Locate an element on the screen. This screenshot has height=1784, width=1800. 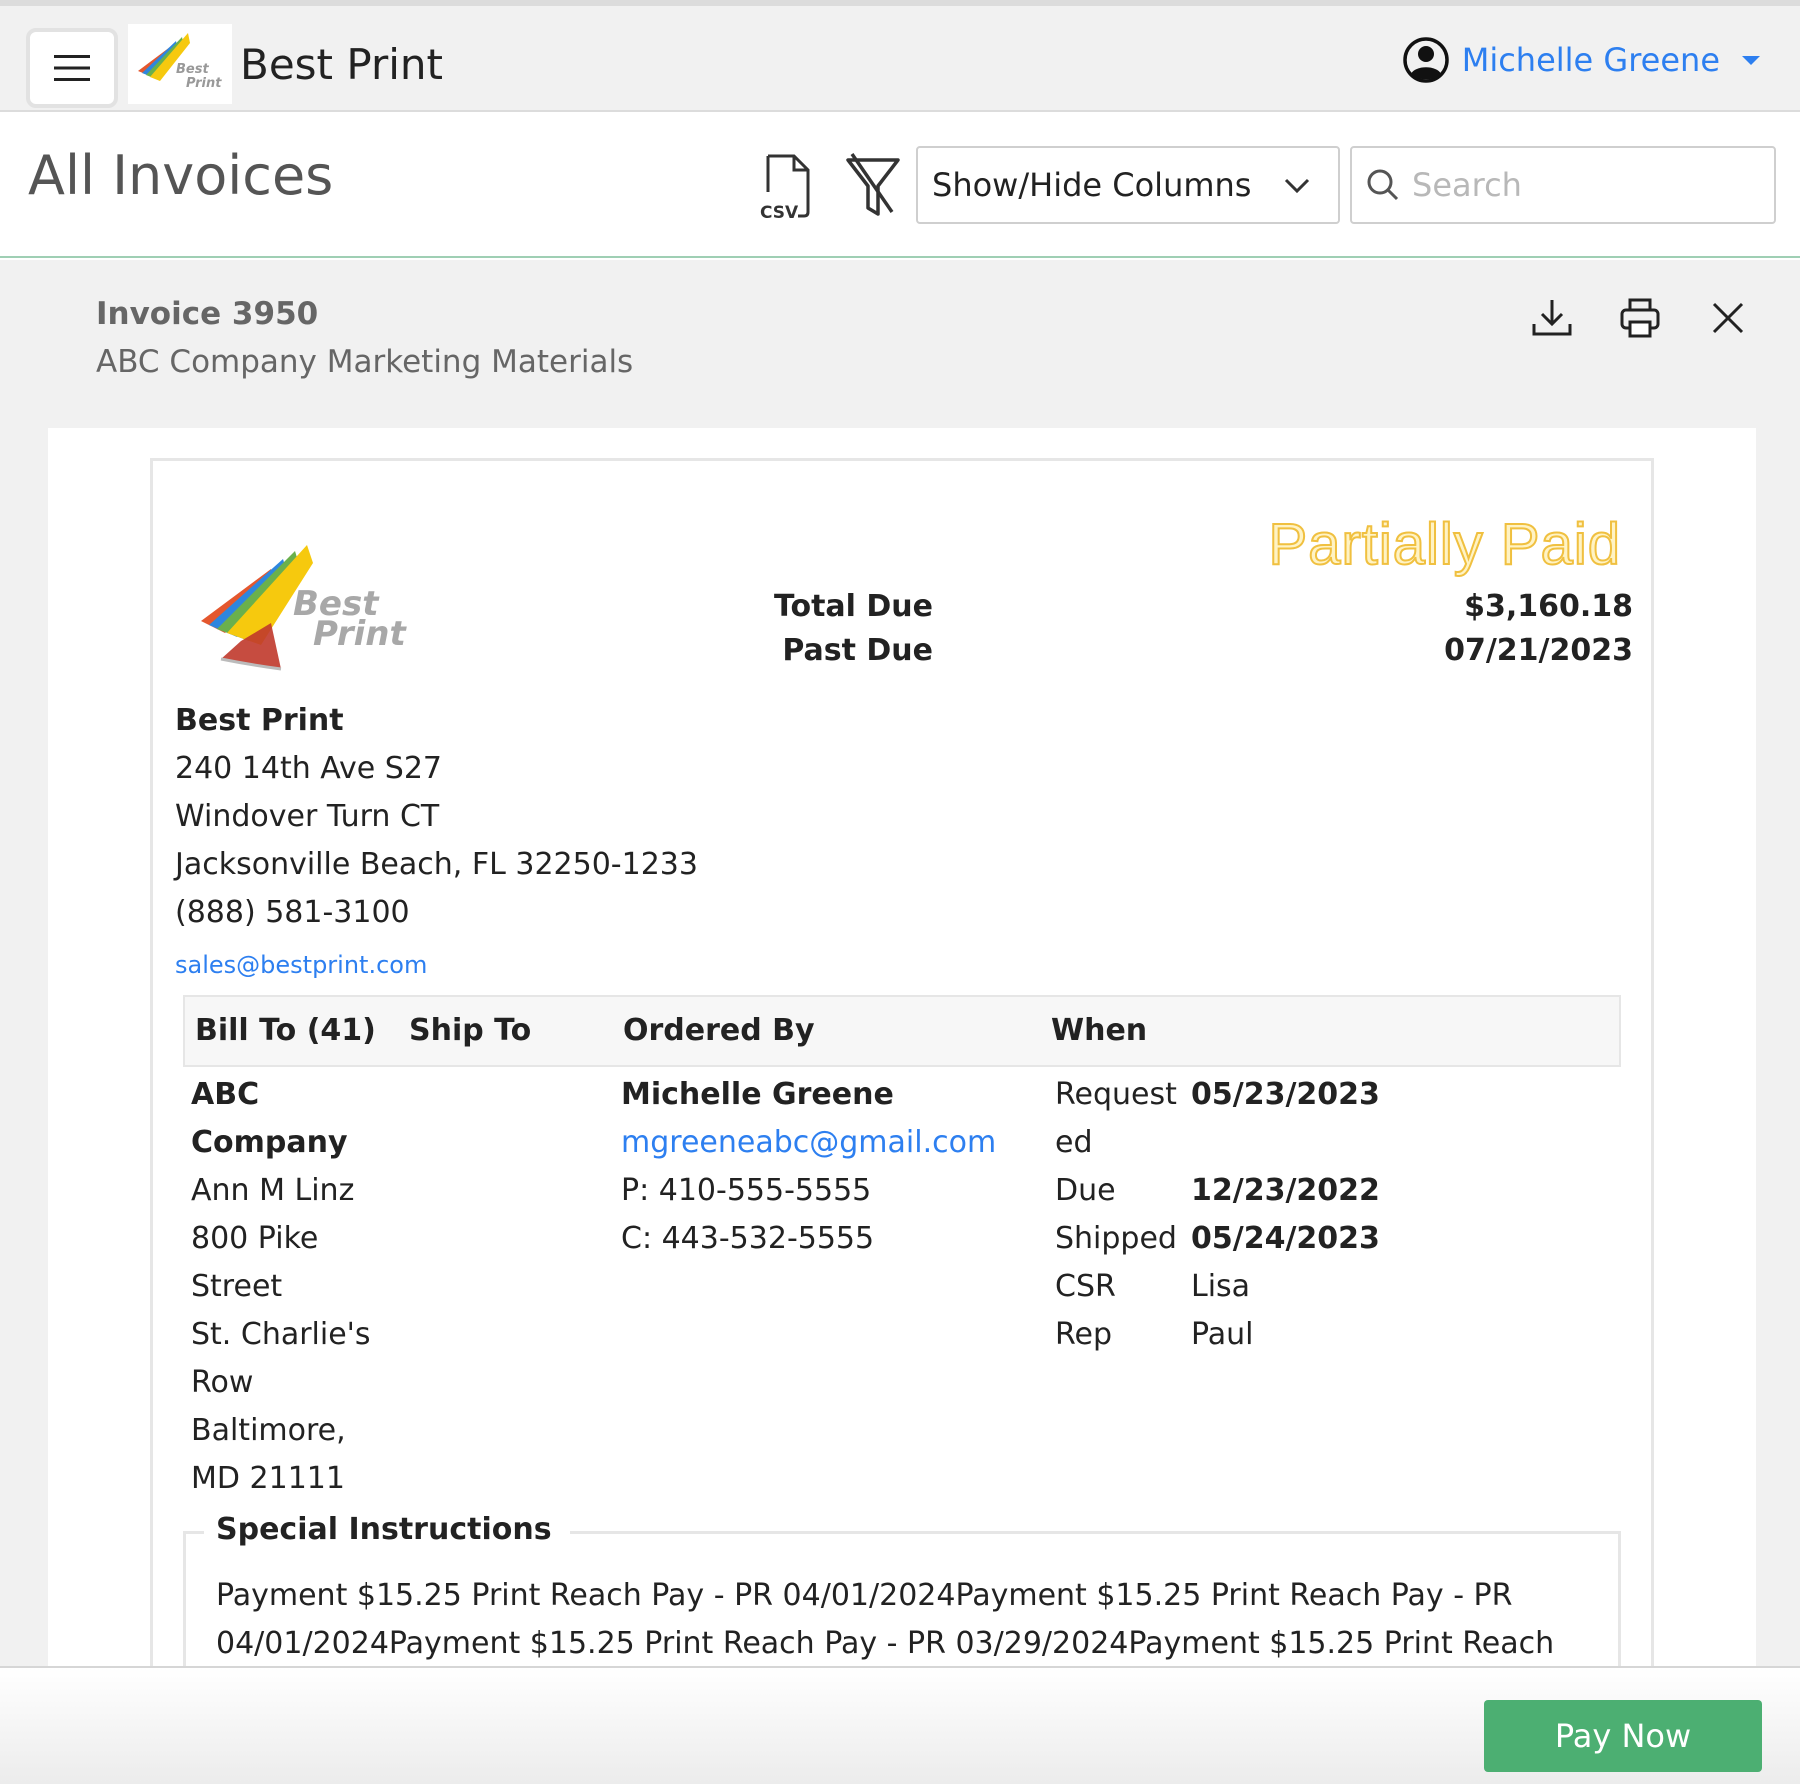
bill-to-line: St. Charlie's is located at coordinates (281, 1334).